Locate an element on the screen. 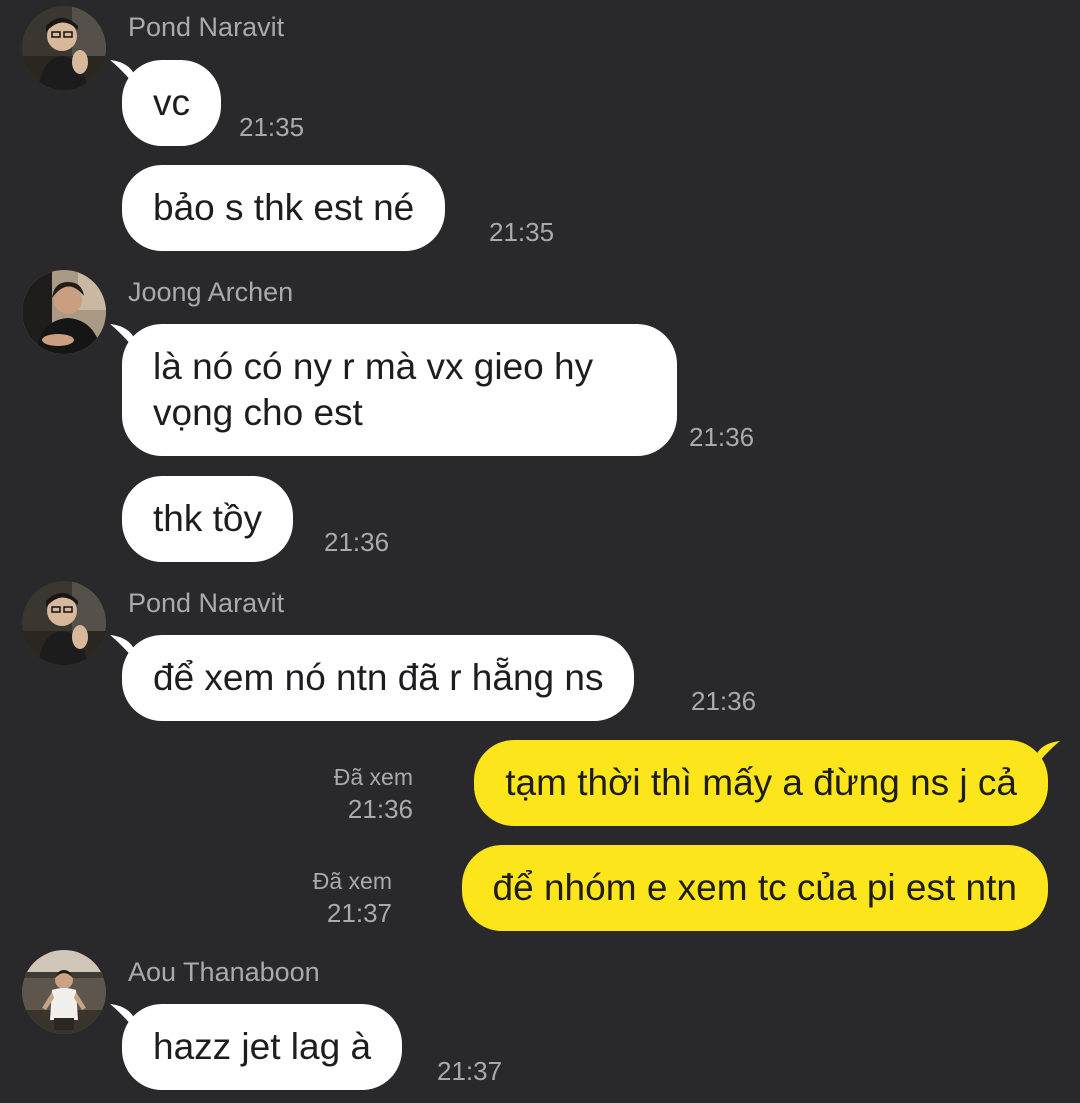 This screenshot has width=1080, height=1103. message-text: hazz jet lag à is located at coordinates (262, 1046).